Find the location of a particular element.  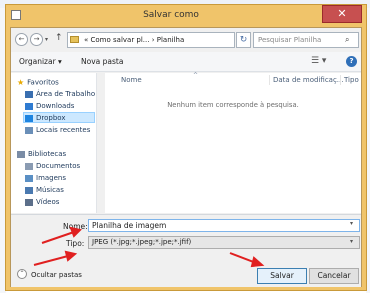

arrow-to-name-field is located at coordinates (58, 237).